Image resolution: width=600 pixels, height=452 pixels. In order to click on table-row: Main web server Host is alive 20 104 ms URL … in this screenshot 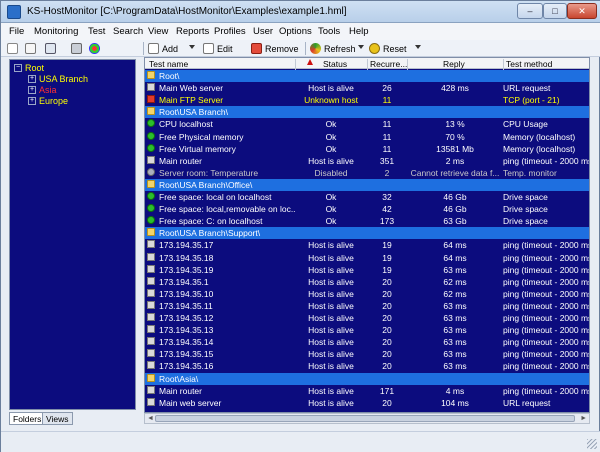, I will do `click(367, 403)`.